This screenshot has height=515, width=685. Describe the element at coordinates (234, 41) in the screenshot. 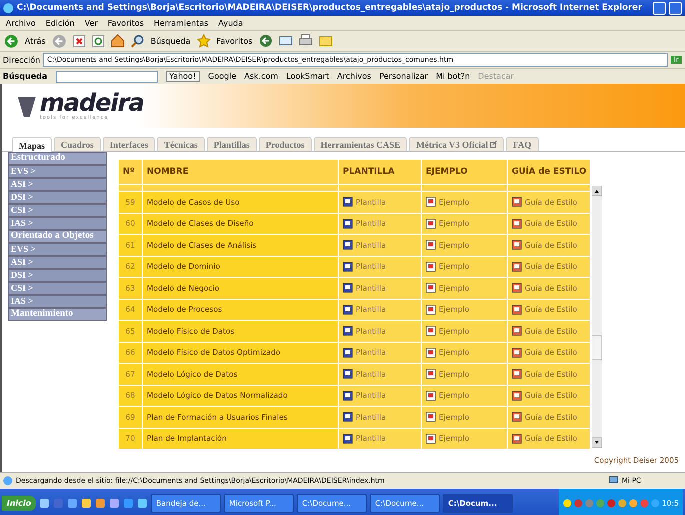

I see `favorites-button: Favoritos` at that location.